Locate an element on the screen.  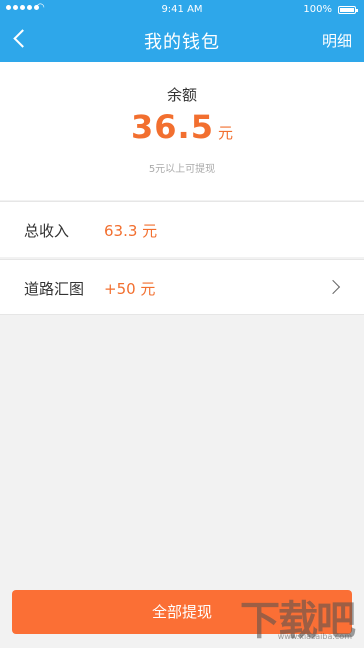
detail-button: 明细 is located at coordinates (337, 40).